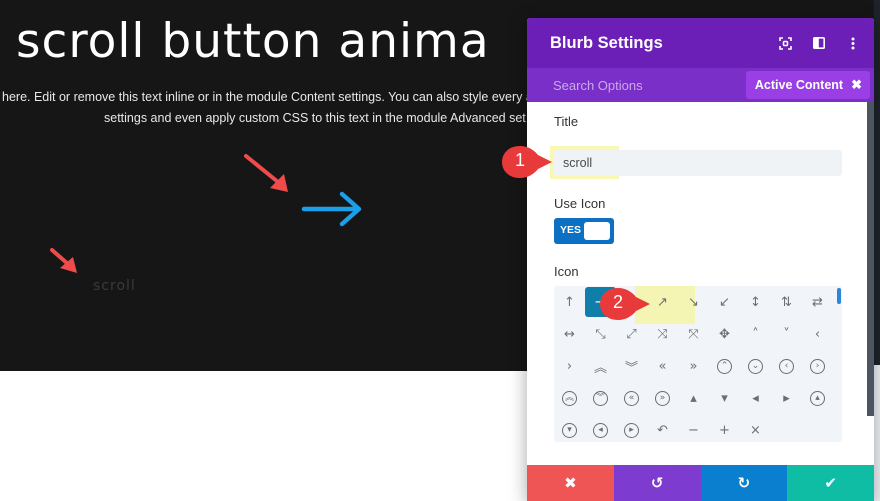  I want to click on triangle-right-icon: ▸, so click(786, 398).